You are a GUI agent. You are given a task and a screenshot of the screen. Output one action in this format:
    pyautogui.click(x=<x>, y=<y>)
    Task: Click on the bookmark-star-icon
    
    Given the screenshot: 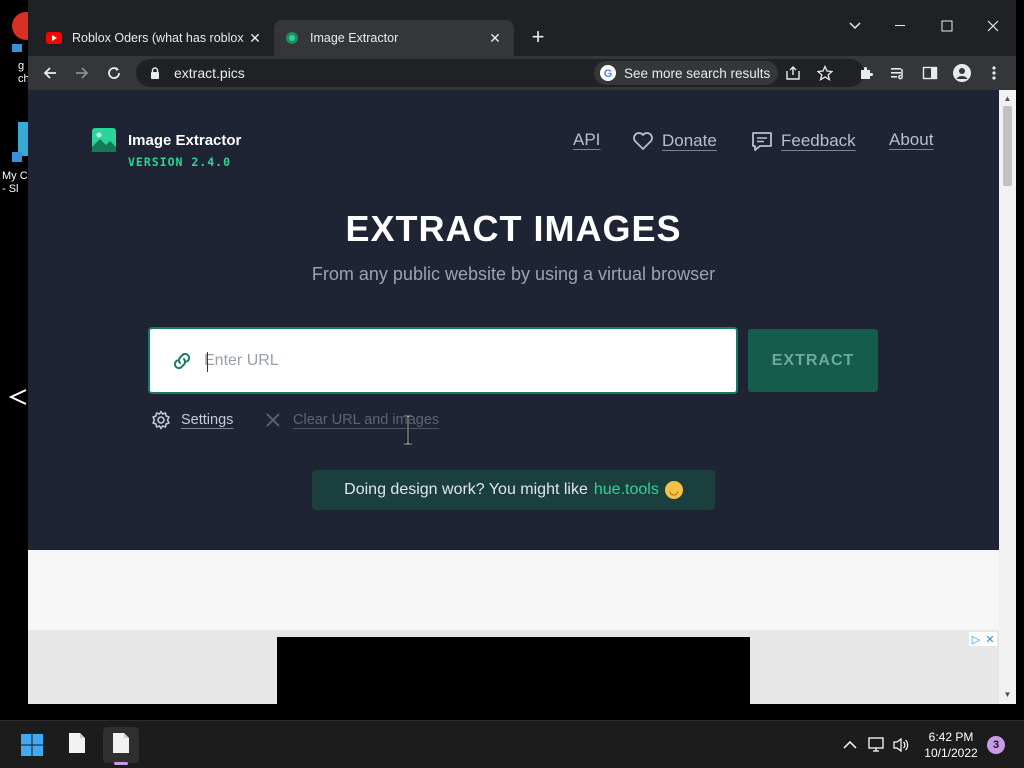 What is the action you would take?
    pyautogui.click(x=825, y=75)
    